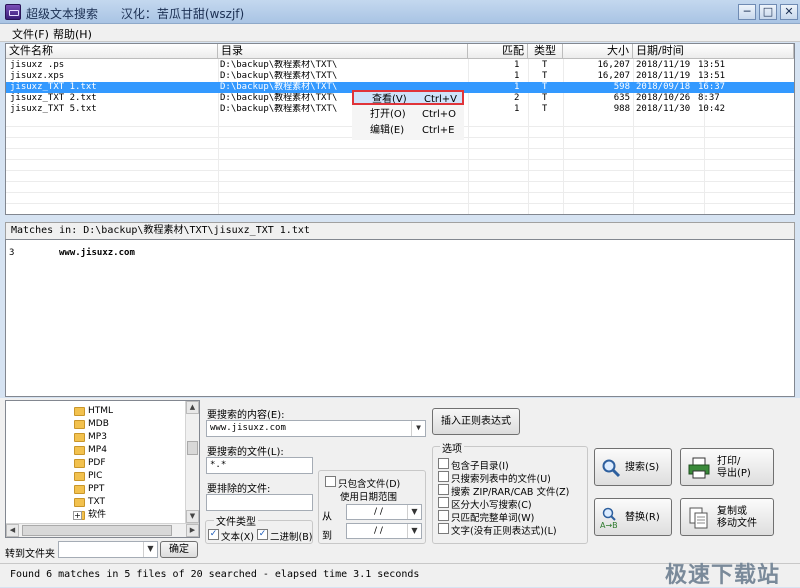 This screenshot has height=588, width=800. I want to click on app-icon, so click(13, 12).